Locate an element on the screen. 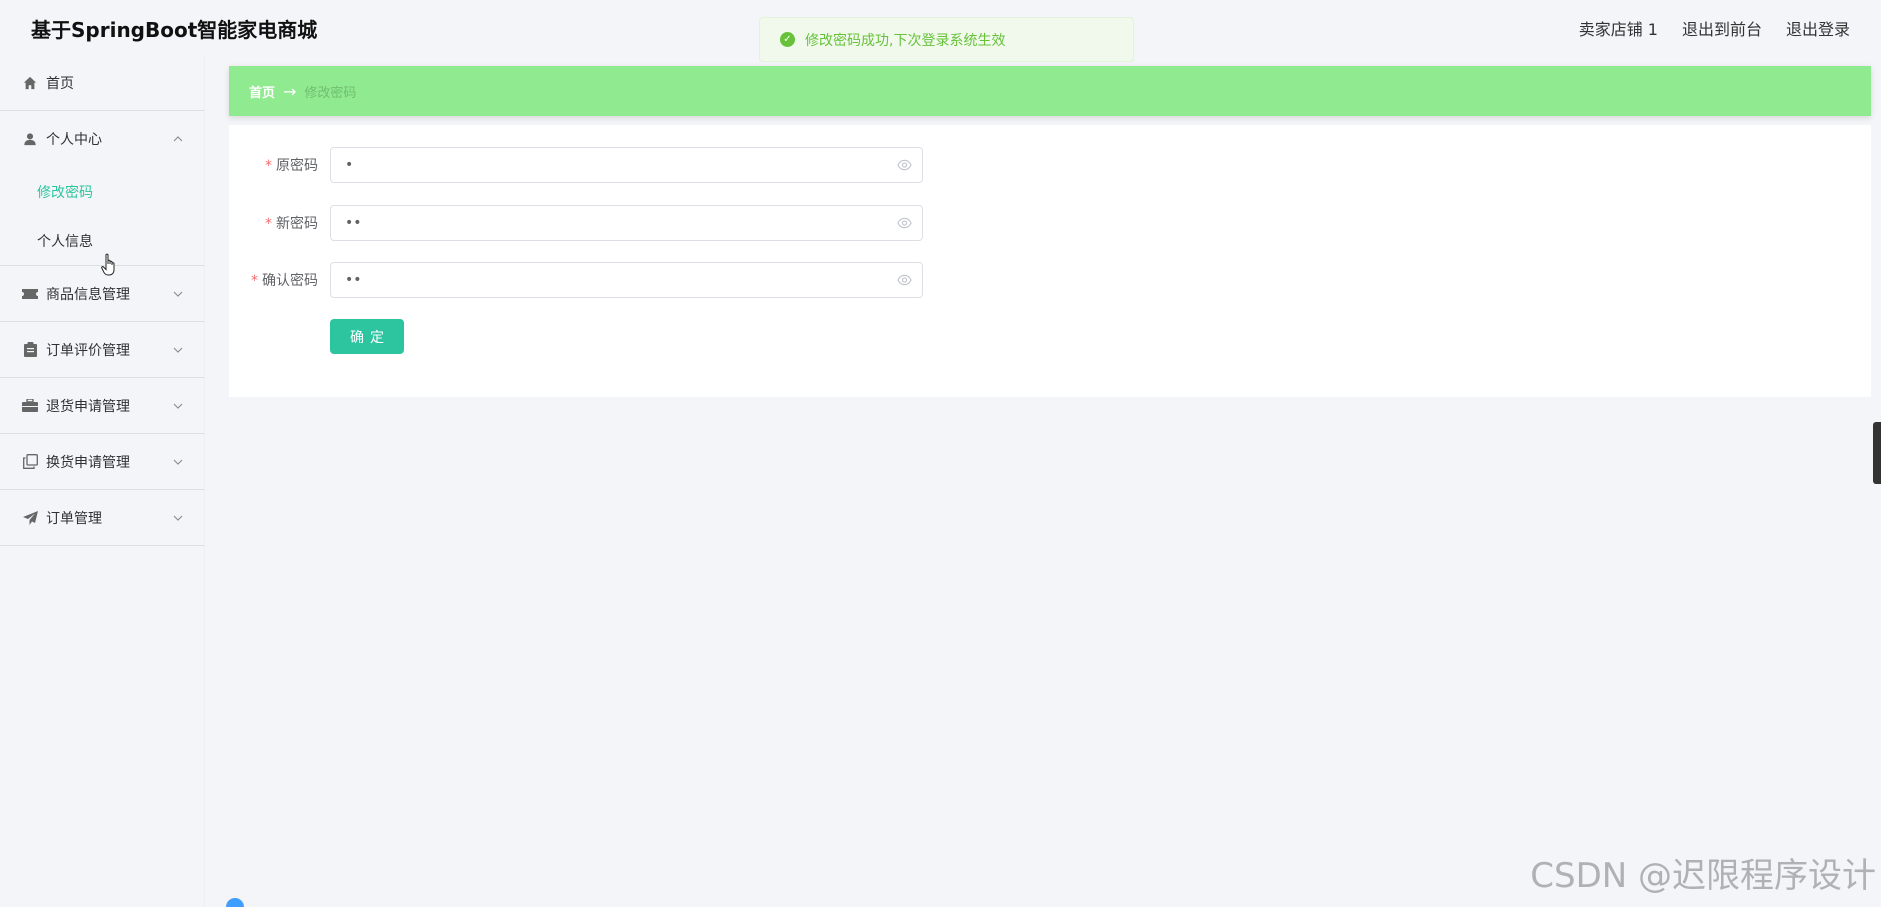 The image size is (1881, 907). new-password-value: •• is located at coordinates (353, 223).